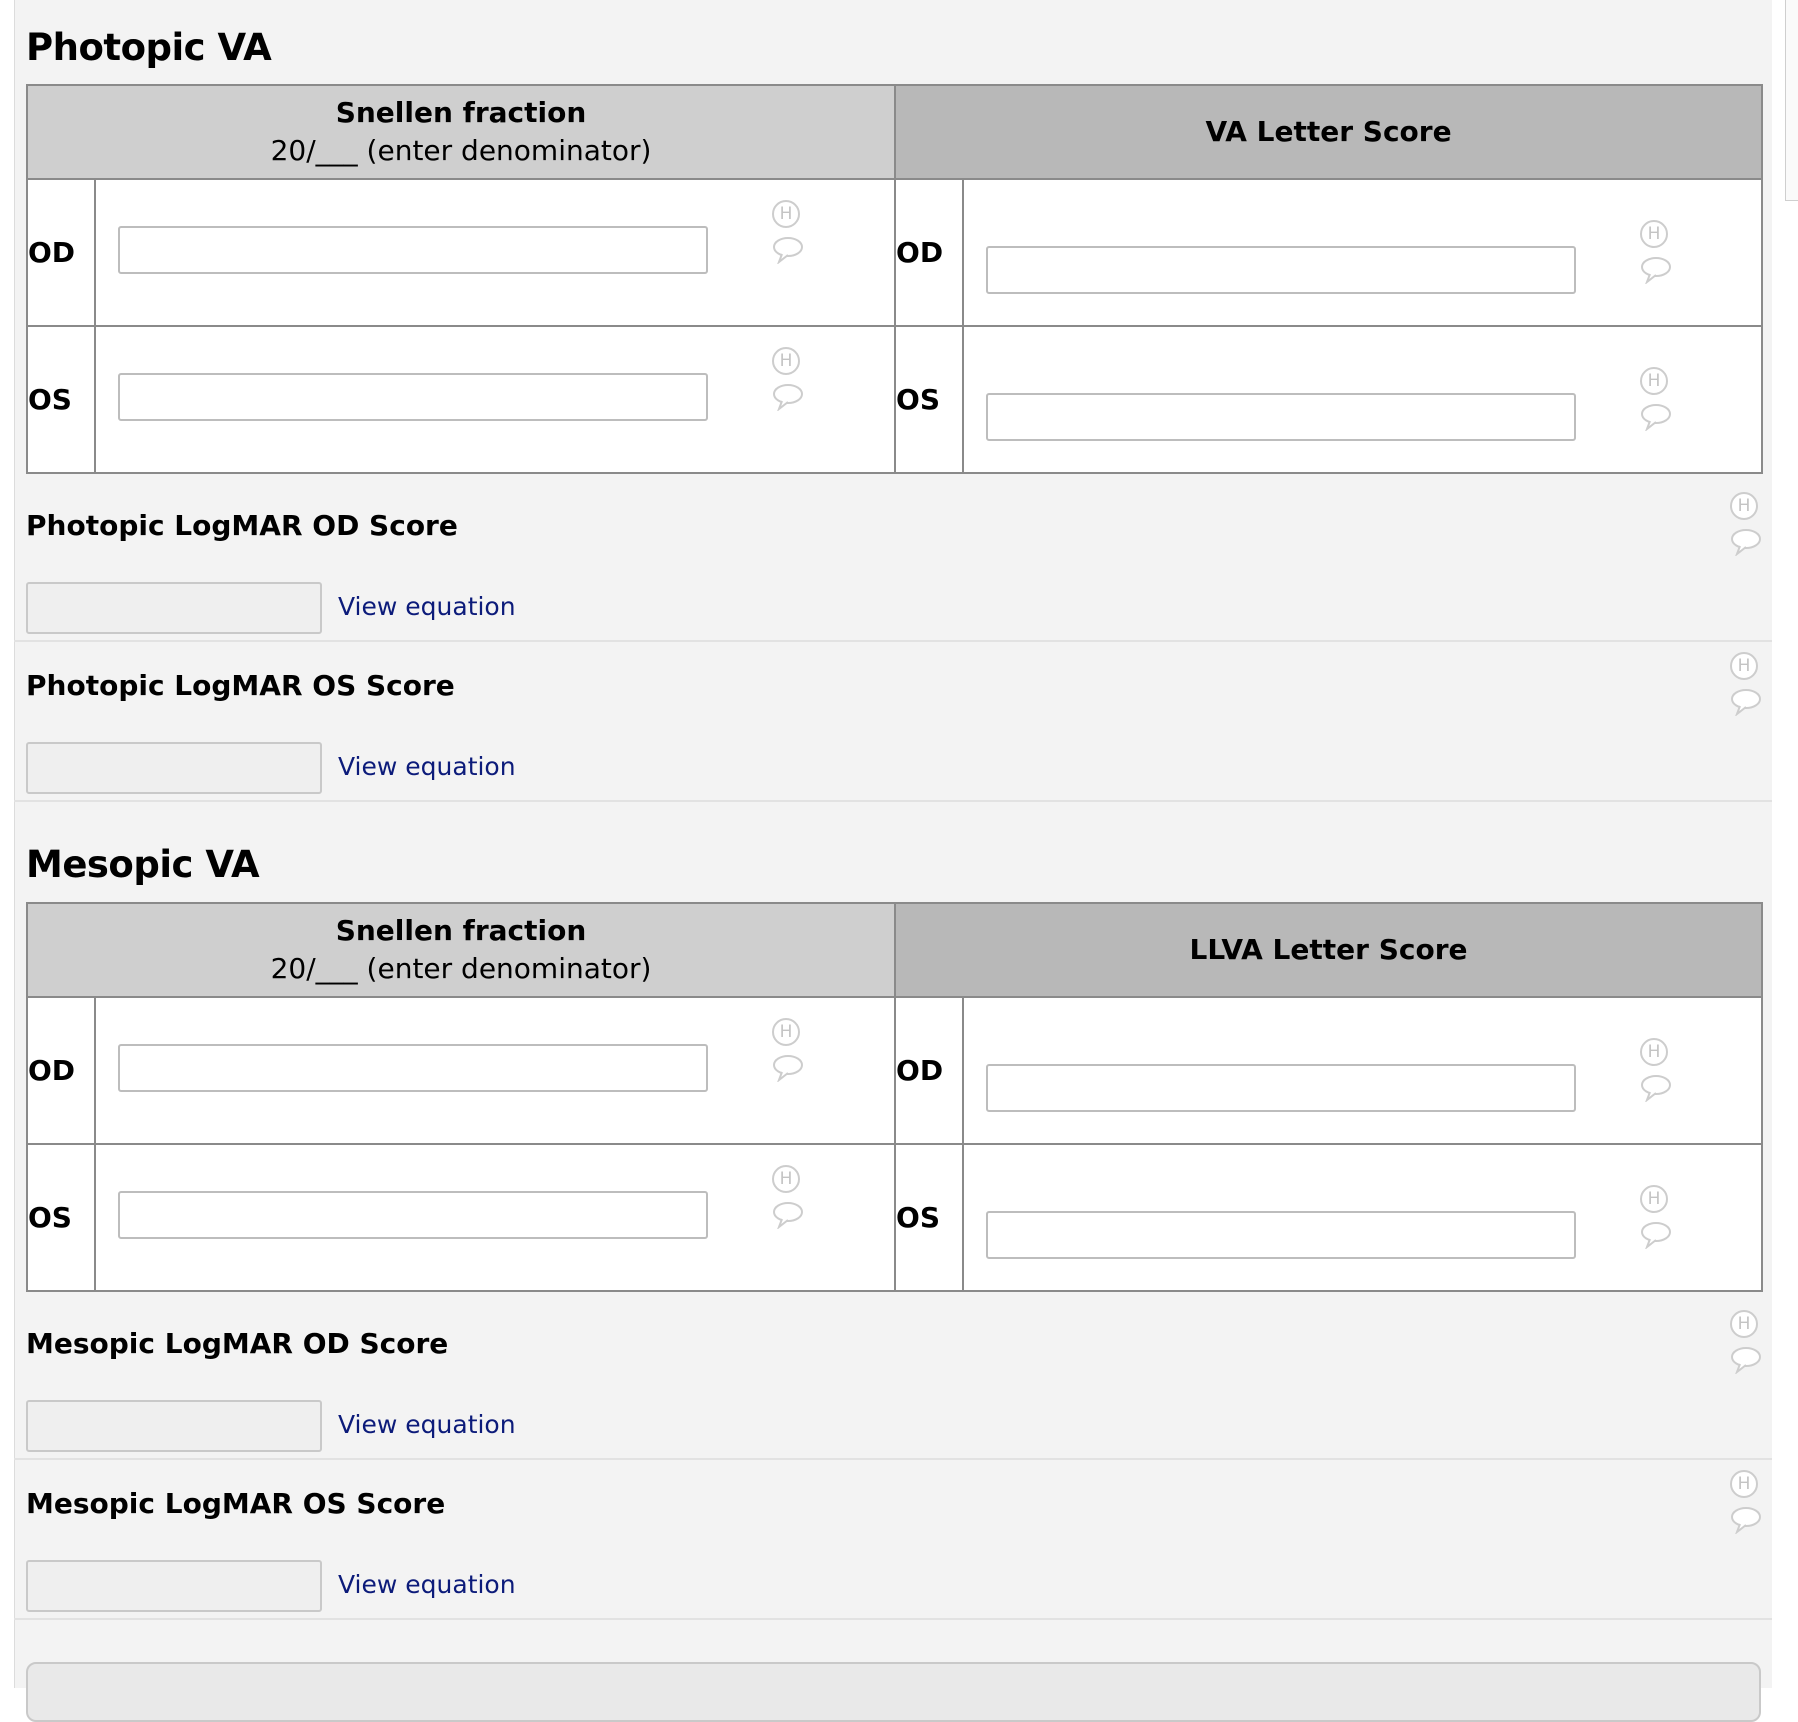 The image size is (1798, 1722). I want to click on letter-score-header: VA Letter Score, so click(1329, 132).